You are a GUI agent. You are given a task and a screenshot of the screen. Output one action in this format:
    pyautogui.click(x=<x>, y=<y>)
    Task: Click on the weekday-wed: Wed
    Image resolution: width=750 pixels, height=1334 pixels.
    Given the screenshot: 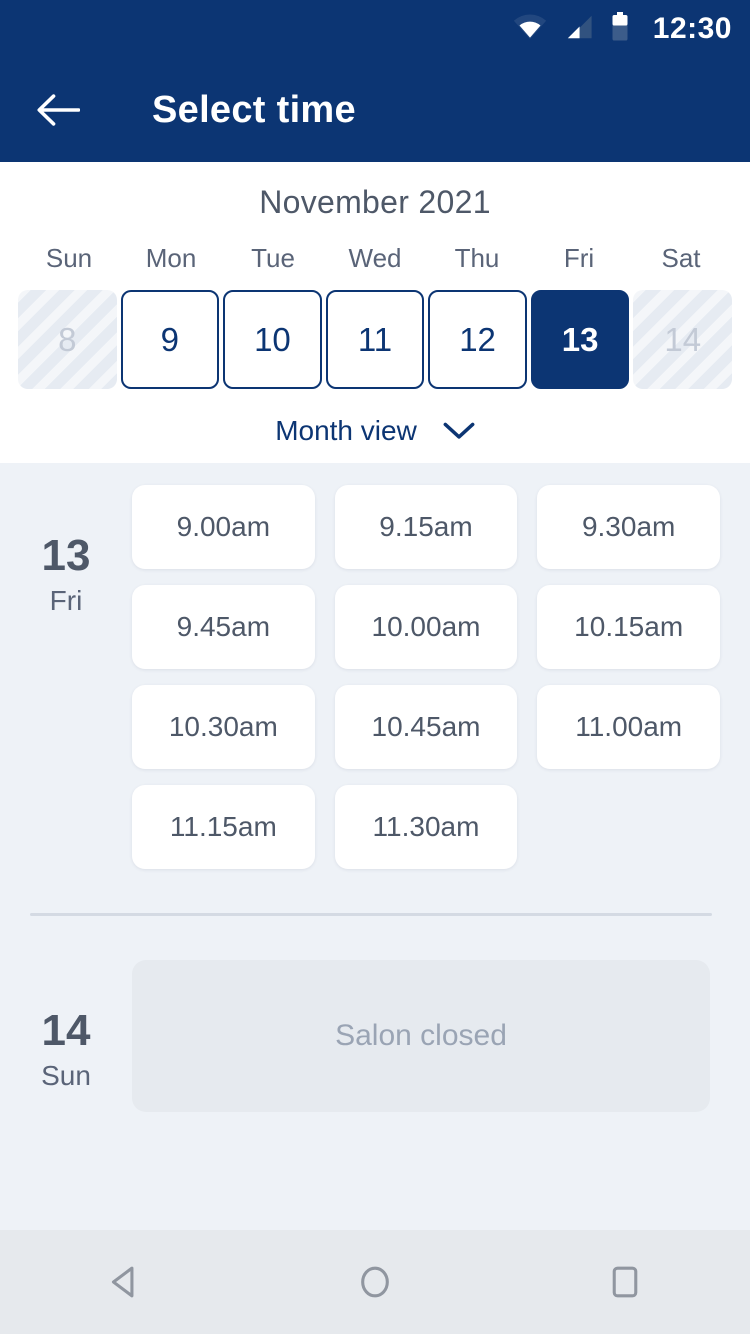 What is the action you would take?
    pyautogui.click(x=375, y=258)
    